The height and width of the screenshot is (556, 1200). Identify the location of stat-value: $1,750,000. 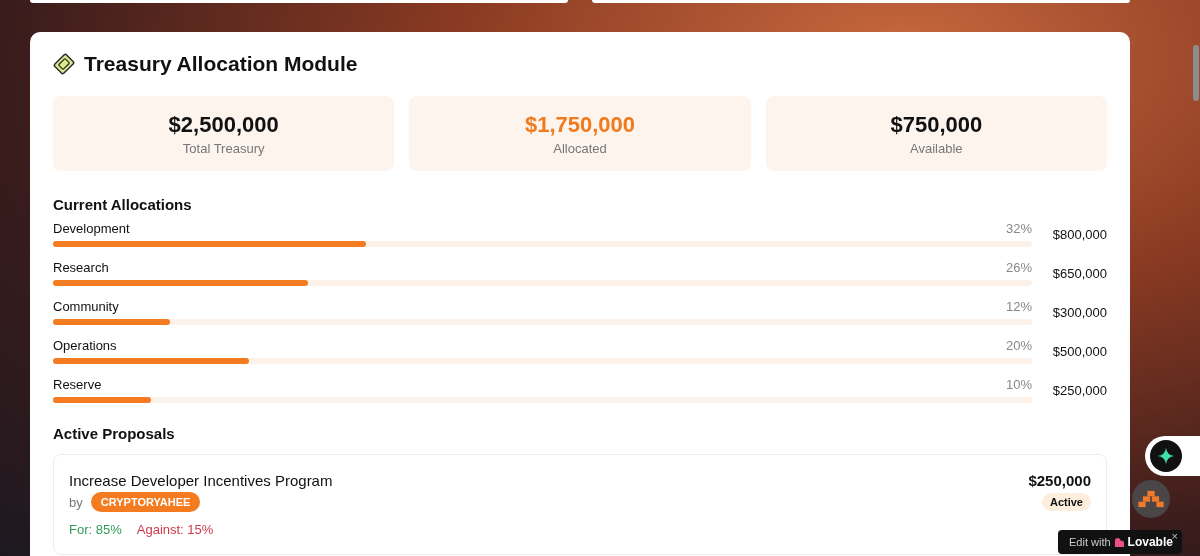
(580, 124).